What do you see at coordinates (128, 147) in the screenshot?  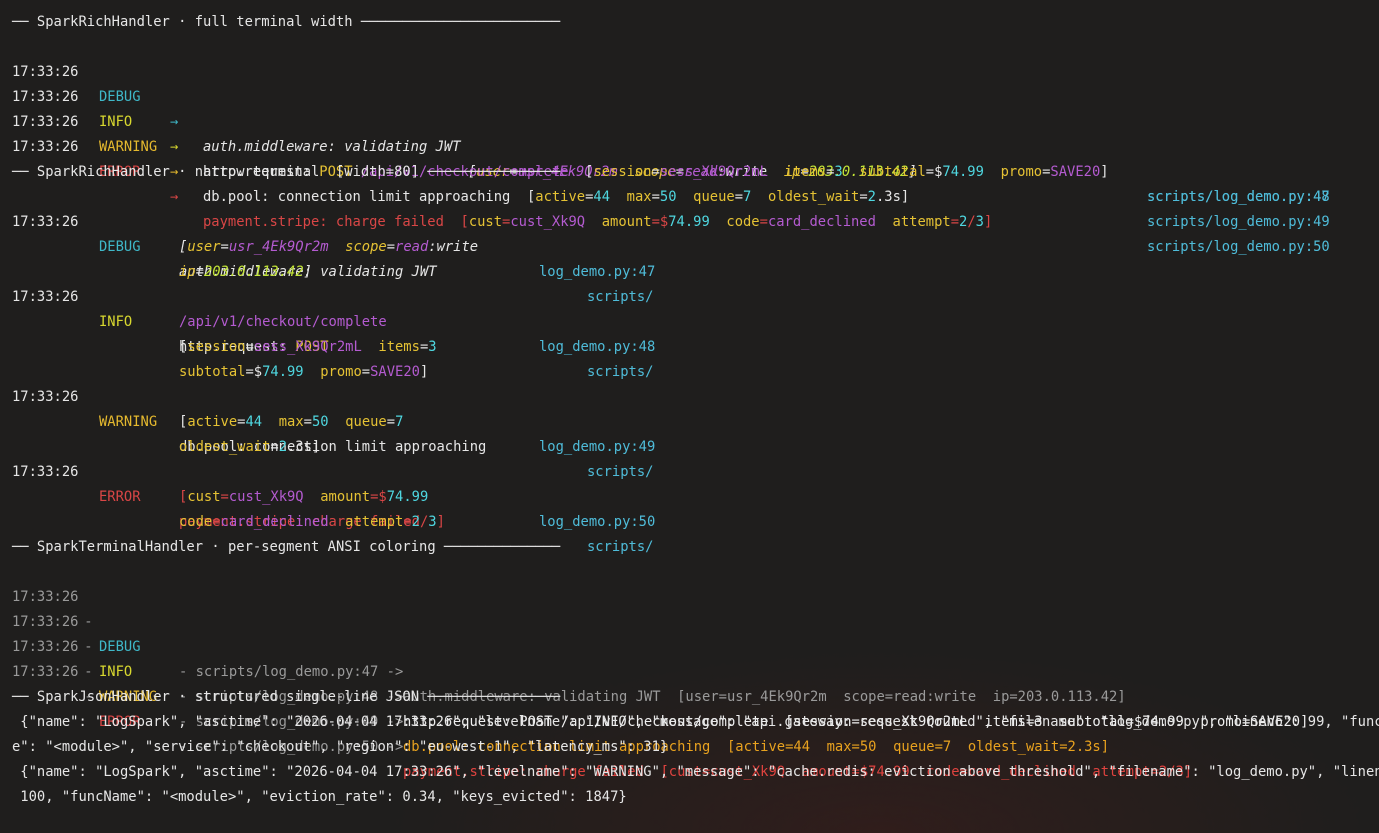 I see `level-warning: WARNING` at bounding box center [128, 147].